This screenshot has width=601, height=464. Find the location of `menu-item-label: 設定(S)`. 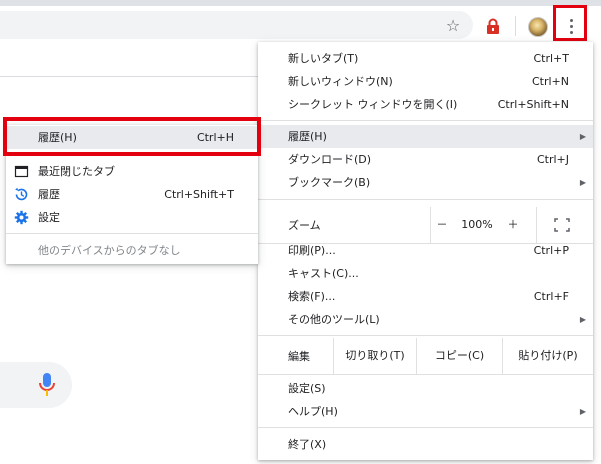

menu-item-label: 設定(S) is located at coordinates (307, 388).